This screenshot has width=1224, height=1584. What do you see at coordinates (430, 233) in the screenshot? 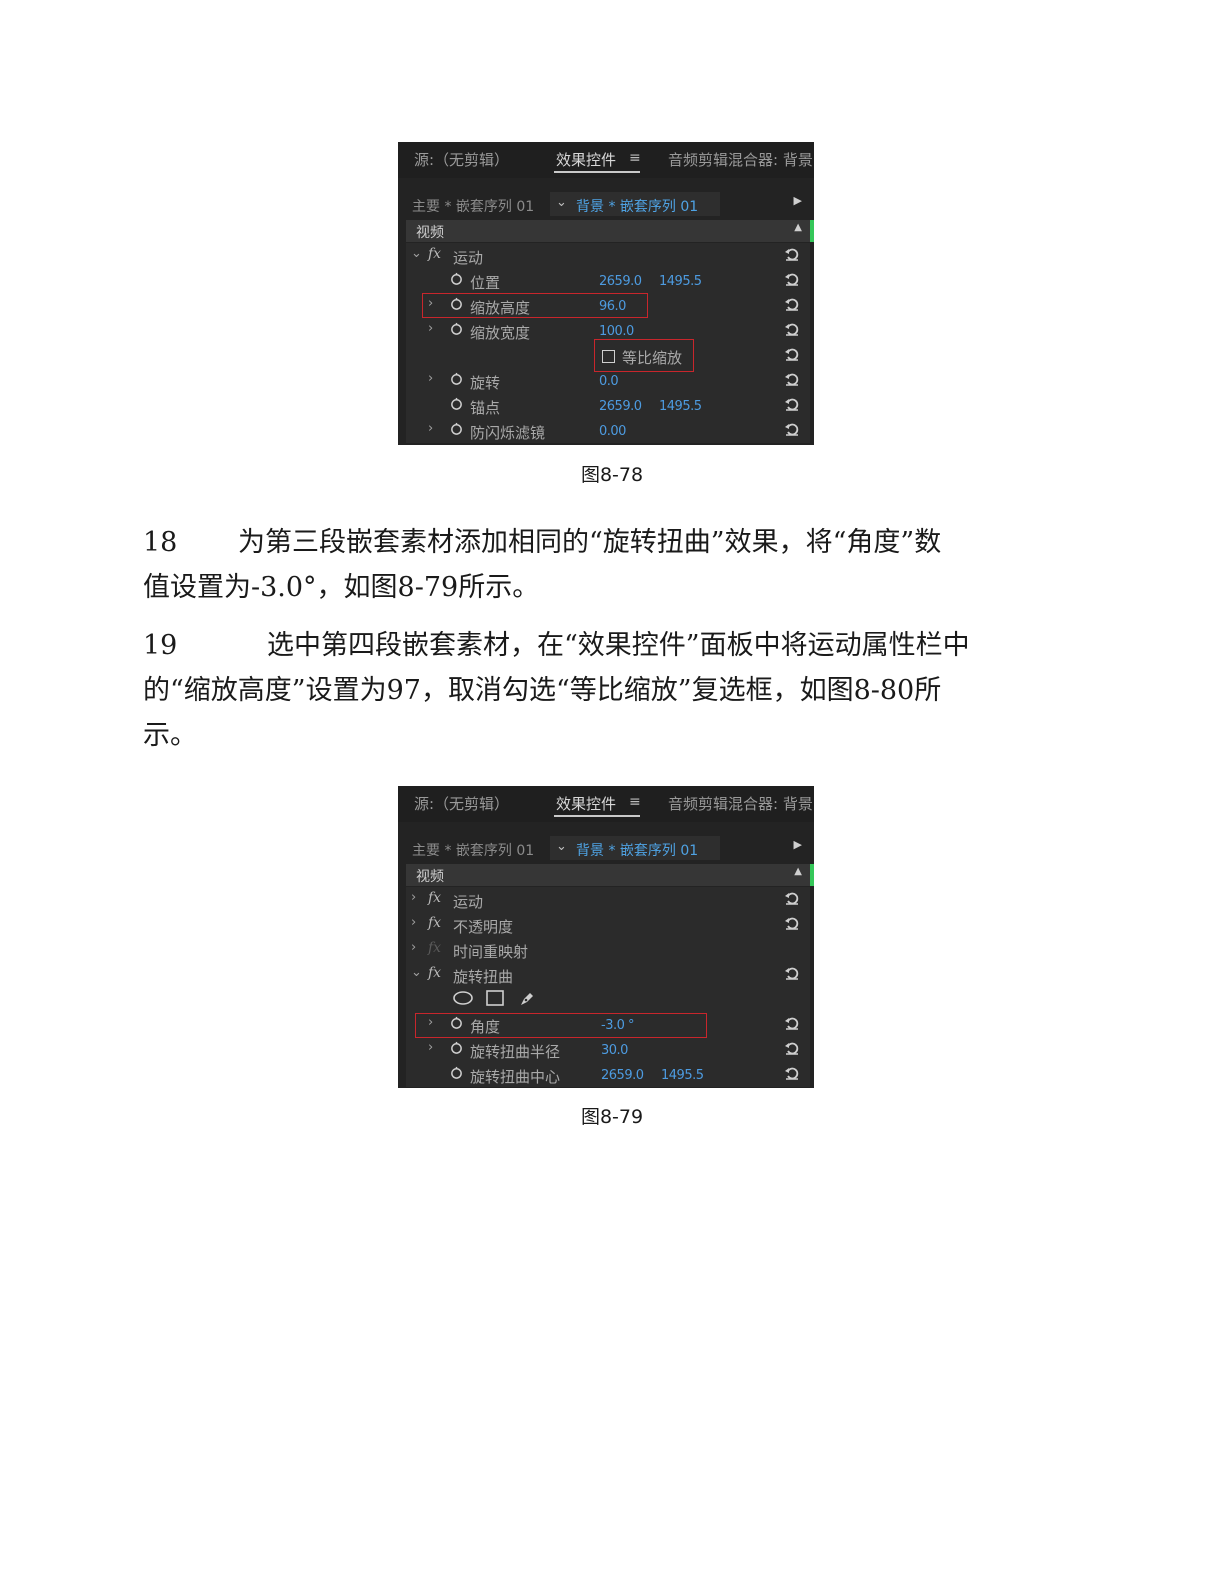
I see `video-label: 视频` at bounding box center [430, 233].